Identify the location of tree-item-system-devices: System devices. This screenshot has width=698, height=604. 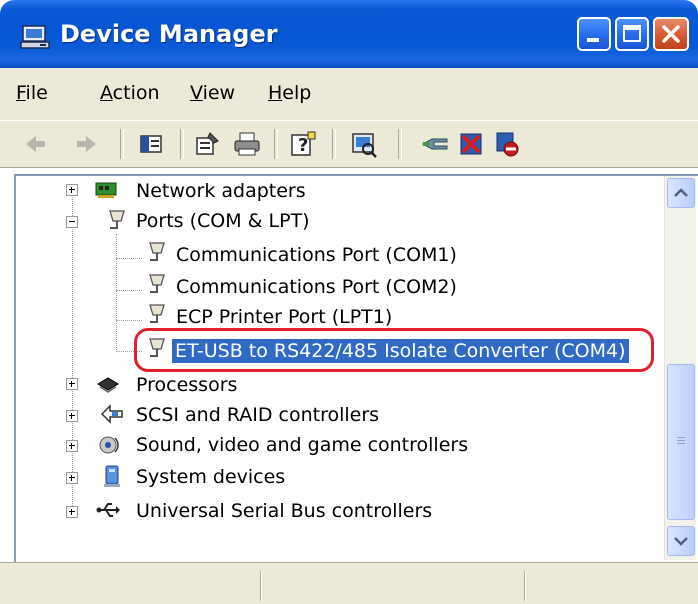
(210, 477).